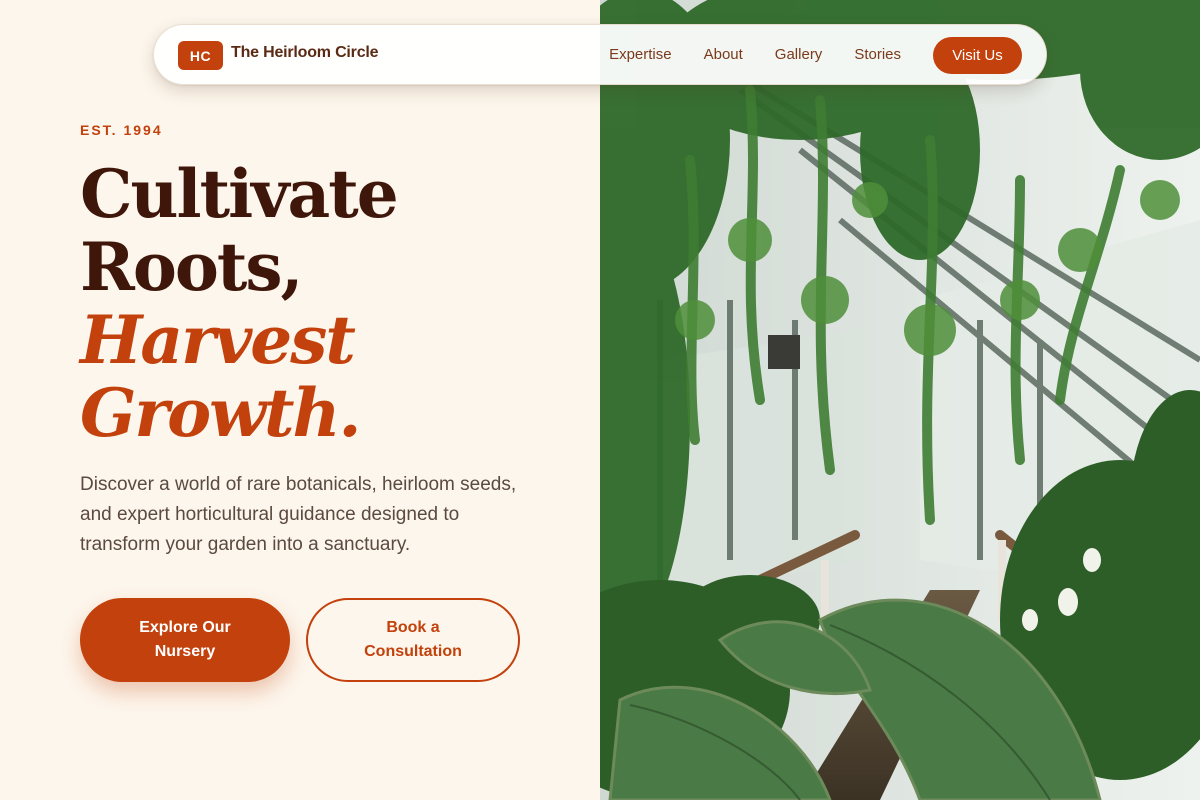 This screenshot has width=1200, height=800. Describe the element at coordinates (723, 54) in the screenshot. I see `nav-link-about: About` at that location.